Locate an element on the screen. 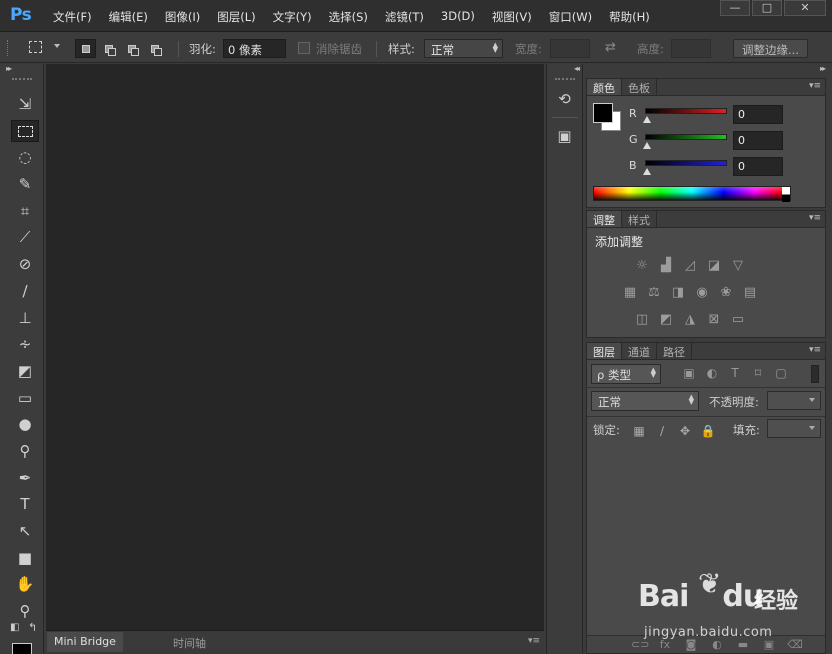 The height and width of the screenshot is (654, 832). default-colors-icon: ◧ is located at coordinates (14, 627).